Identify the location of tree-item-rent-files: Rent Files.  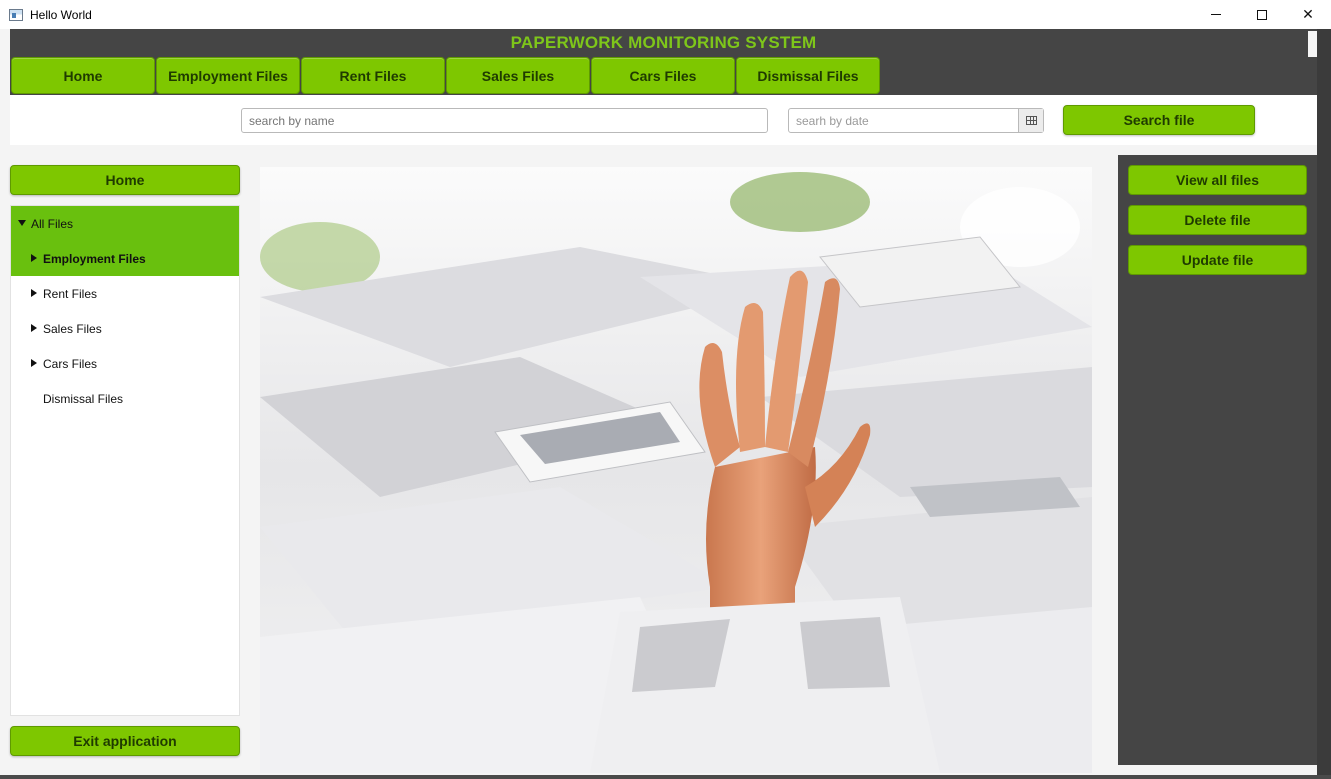
(125, 293).